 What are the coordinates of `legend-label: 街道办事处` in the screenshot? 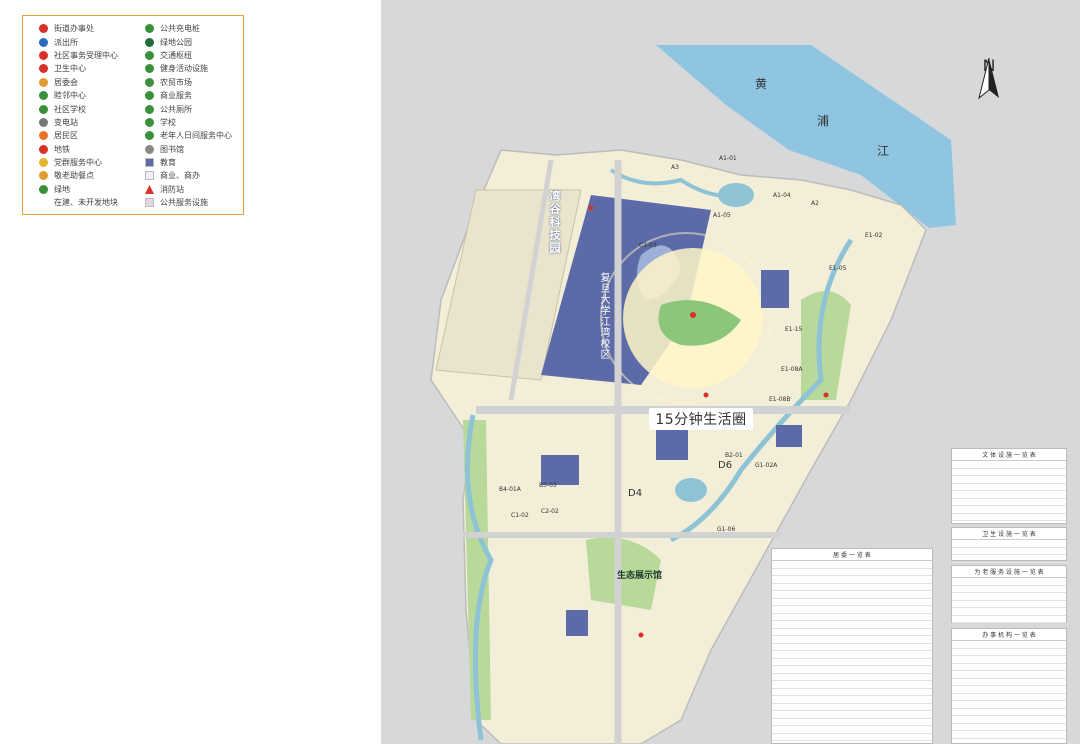 It's located at (74, 29).